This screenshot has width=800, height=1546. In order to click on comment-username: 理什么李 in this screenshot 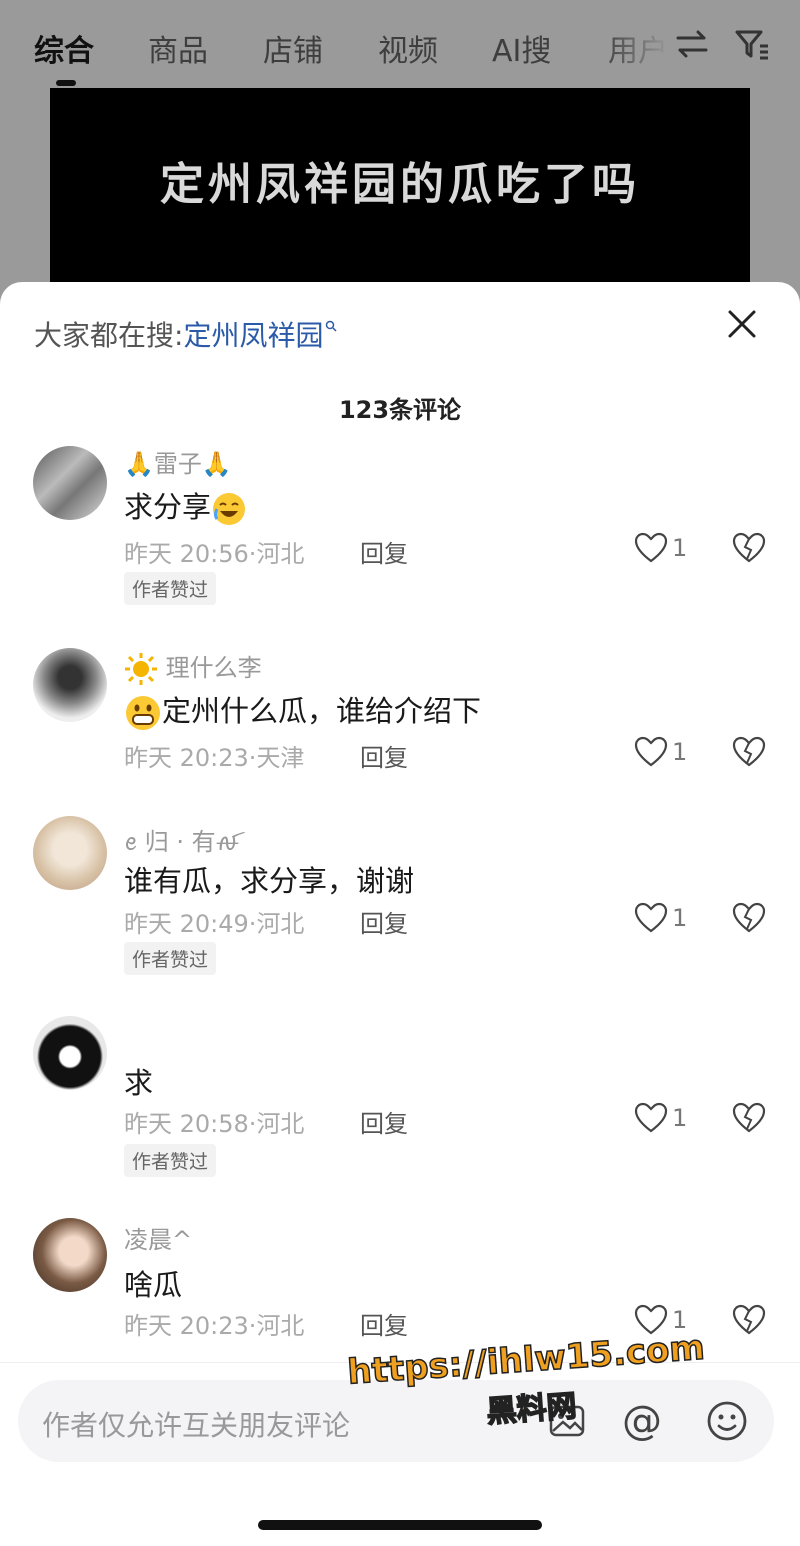, I will do `click(193, 667)`.